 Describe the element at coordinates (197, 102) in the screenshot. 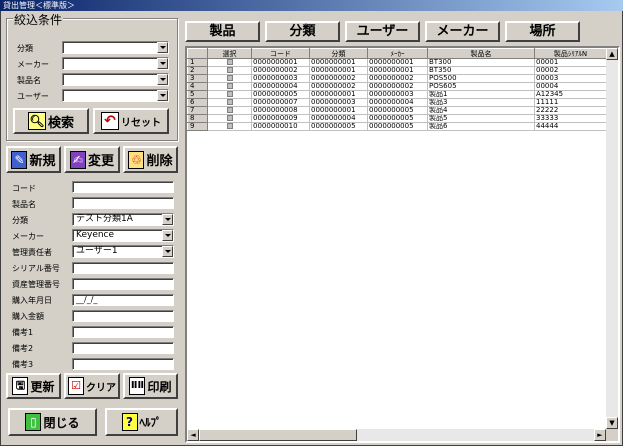

I see `row-number-cell: 6` at that location.